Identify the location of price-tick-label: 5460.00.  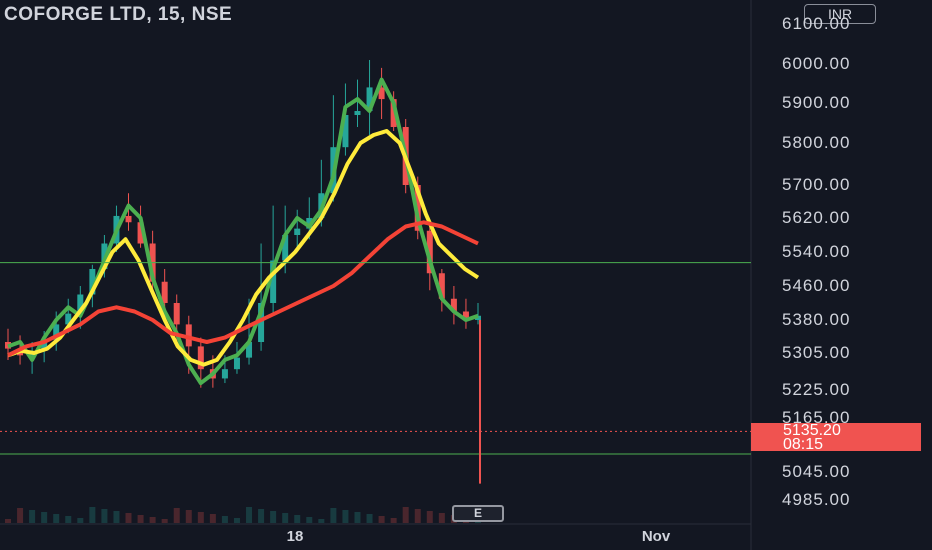
(816, 285).